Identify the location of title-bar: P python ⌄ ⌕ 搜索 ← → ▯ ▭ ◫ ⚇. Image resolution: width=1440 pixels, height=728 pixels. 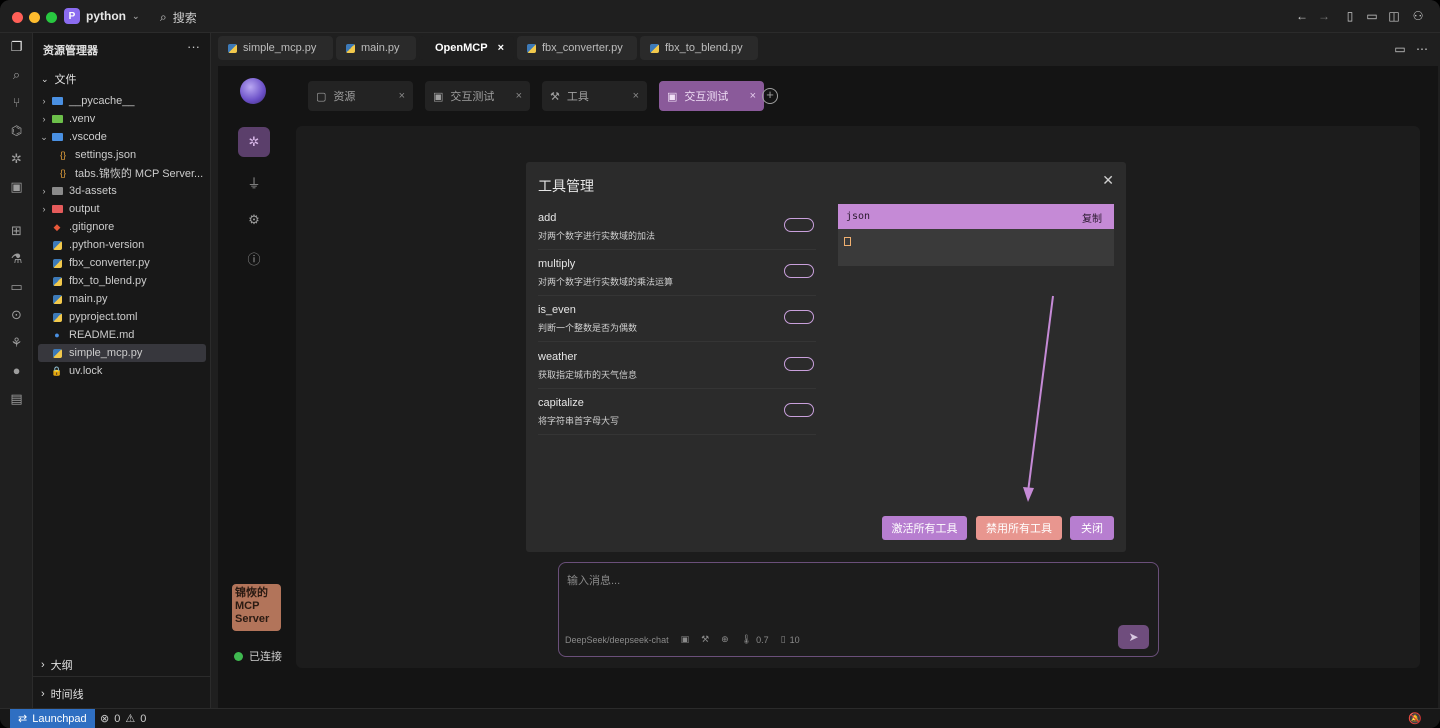
(720, 16).